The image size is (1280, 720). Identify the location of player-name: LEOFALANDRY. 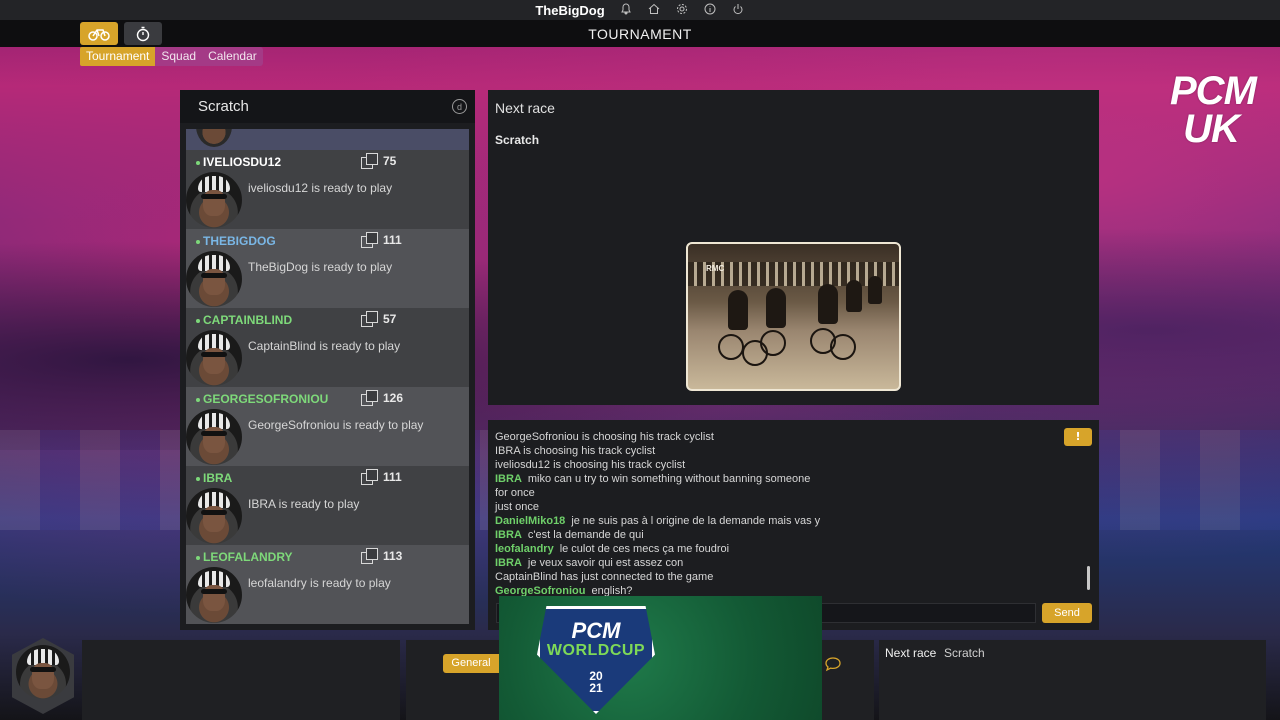
(244, 557).